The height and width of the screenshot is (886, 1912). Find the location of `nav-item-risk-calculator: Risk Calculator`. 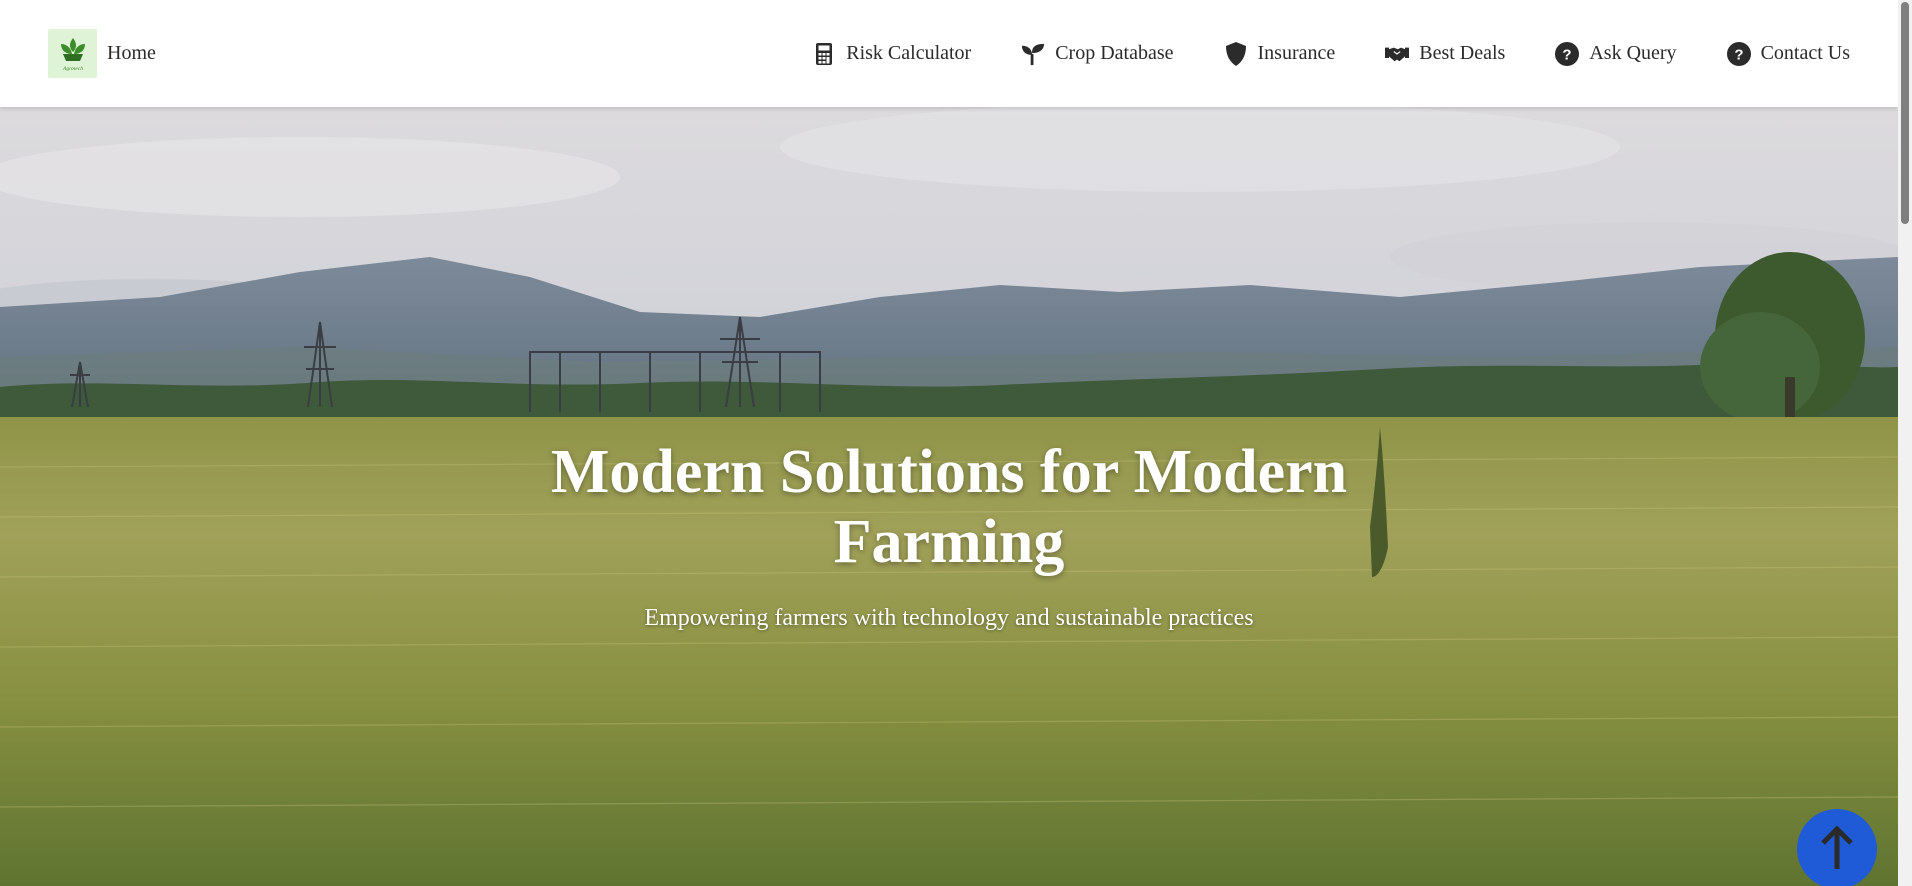

nav-item-risk-calculator: Risk Calculator is located at coordinates (891, 54).